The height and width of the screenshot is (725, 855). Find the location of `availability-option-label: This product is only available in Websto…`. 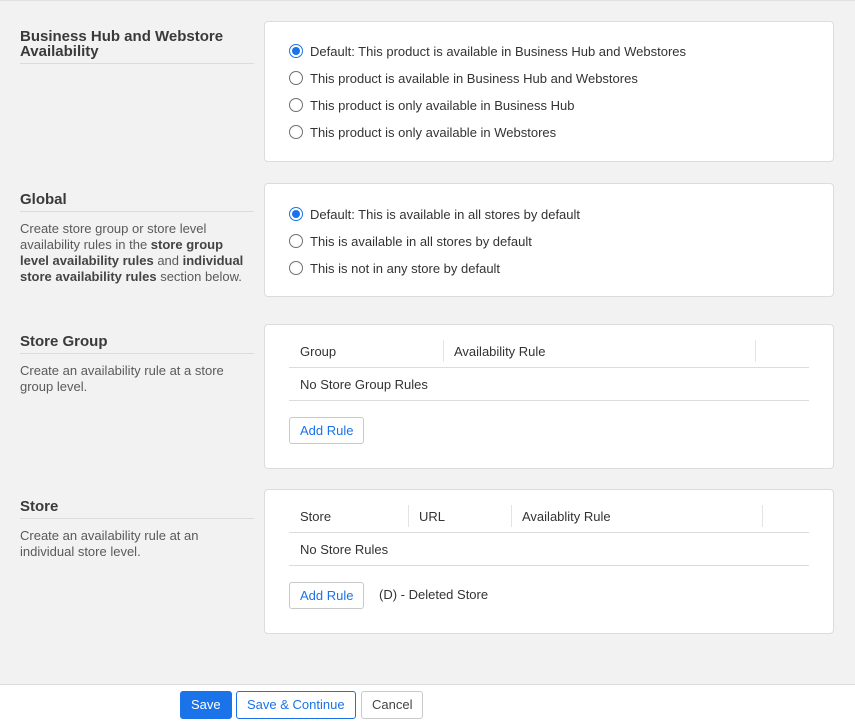

availability-option-label: This product is only available in Websto… is located at coordinates (433, 132).